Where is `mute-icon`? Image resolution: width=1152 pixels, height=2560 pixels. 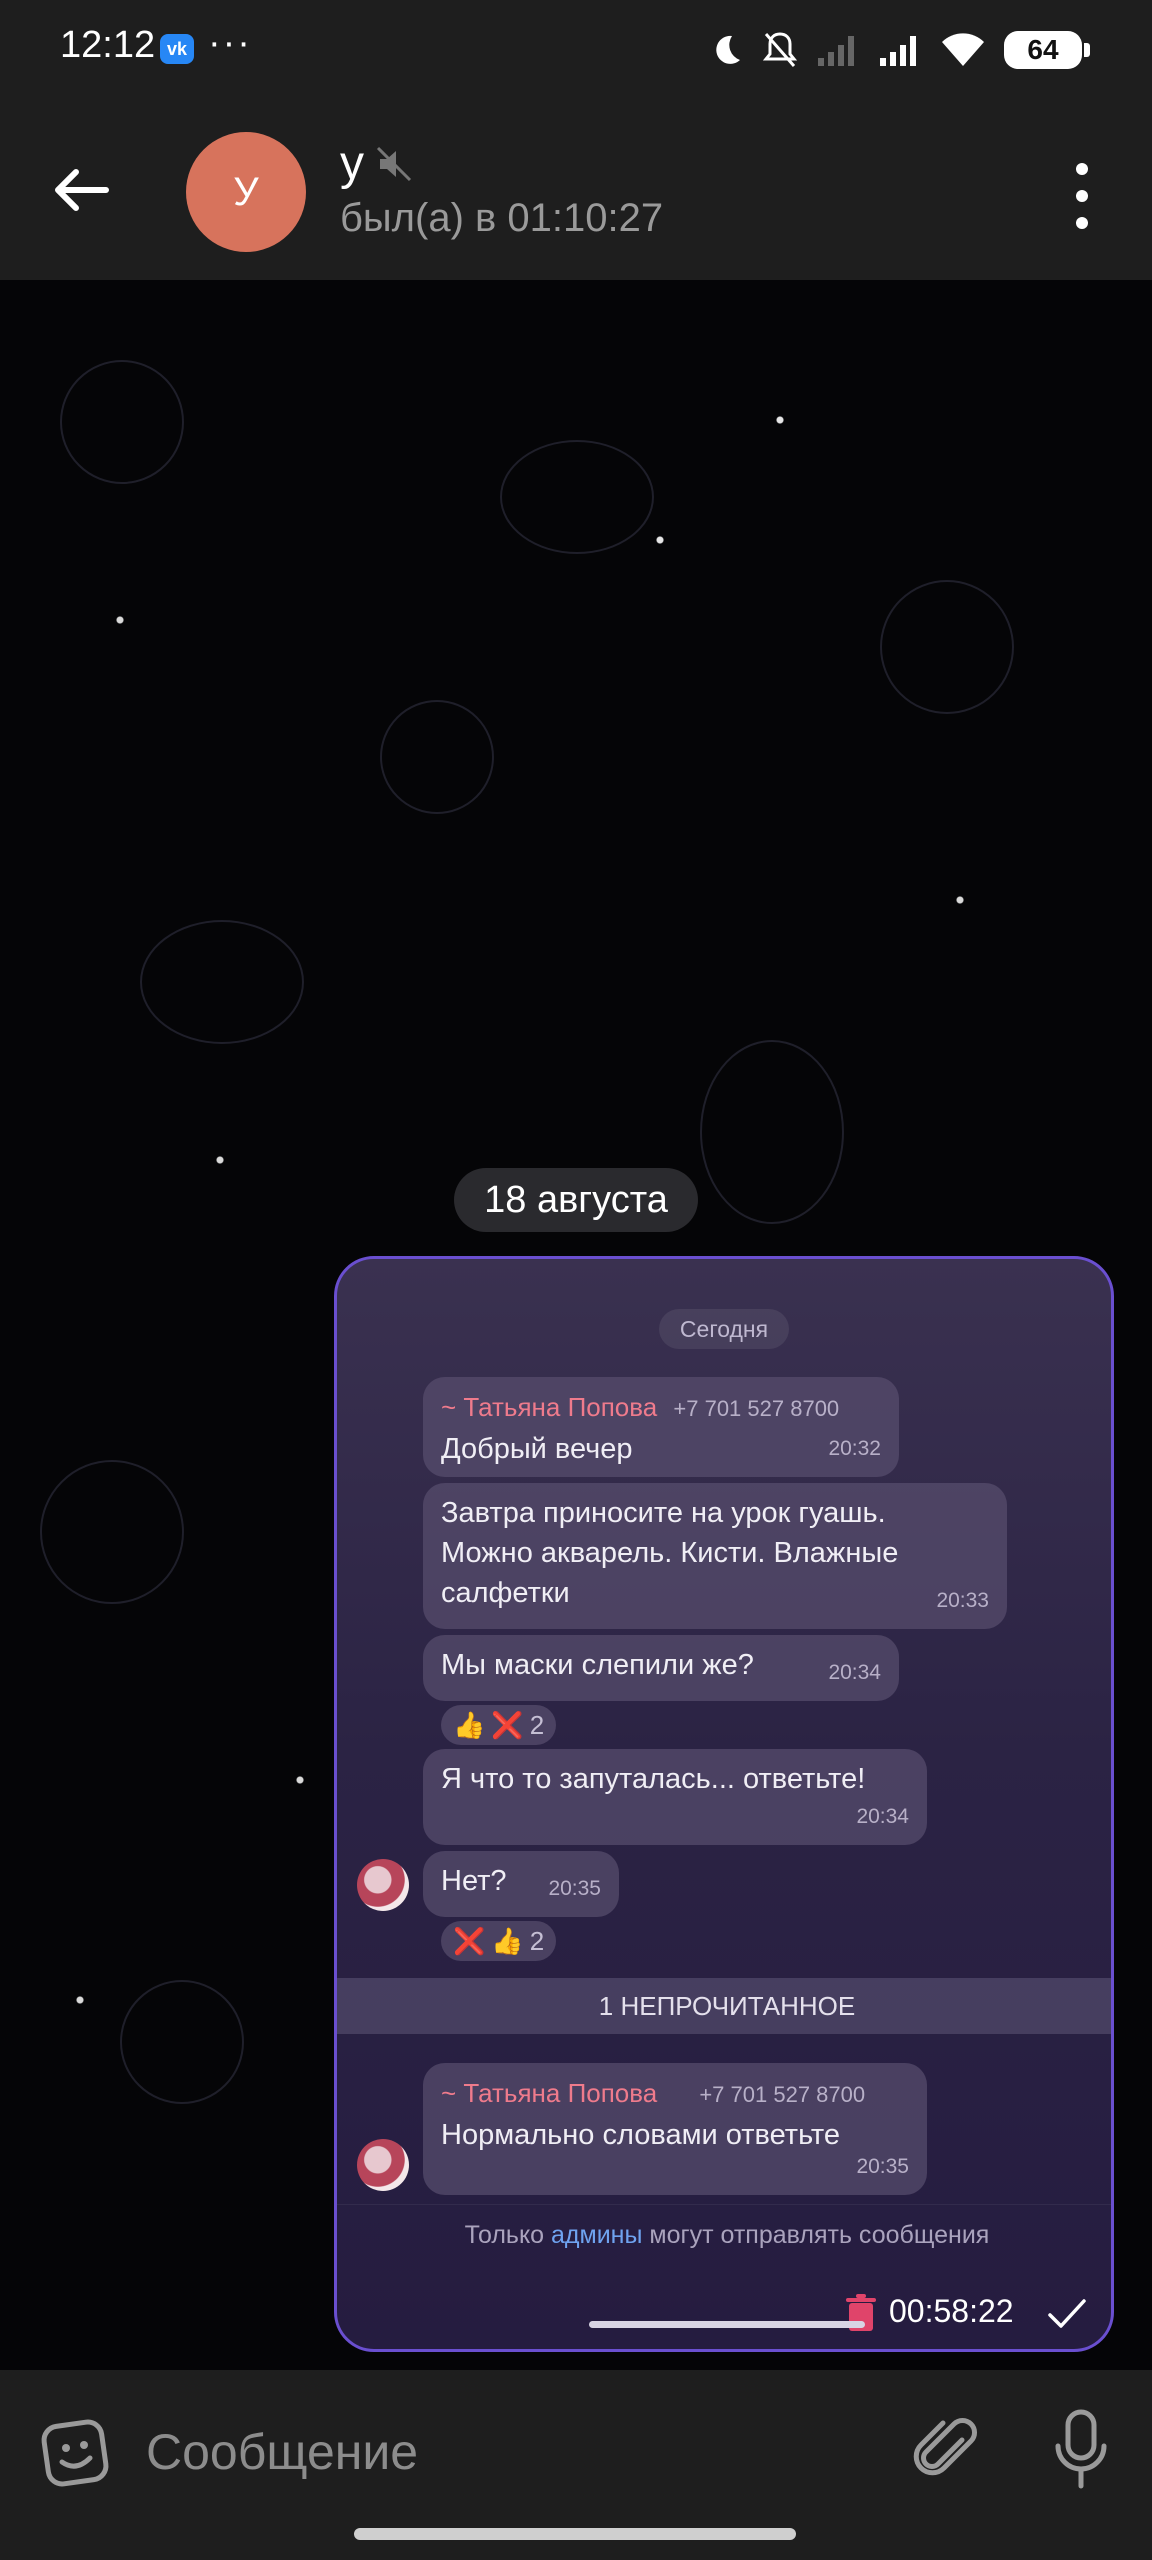 mute-icon is located at coordinates (394, 164).